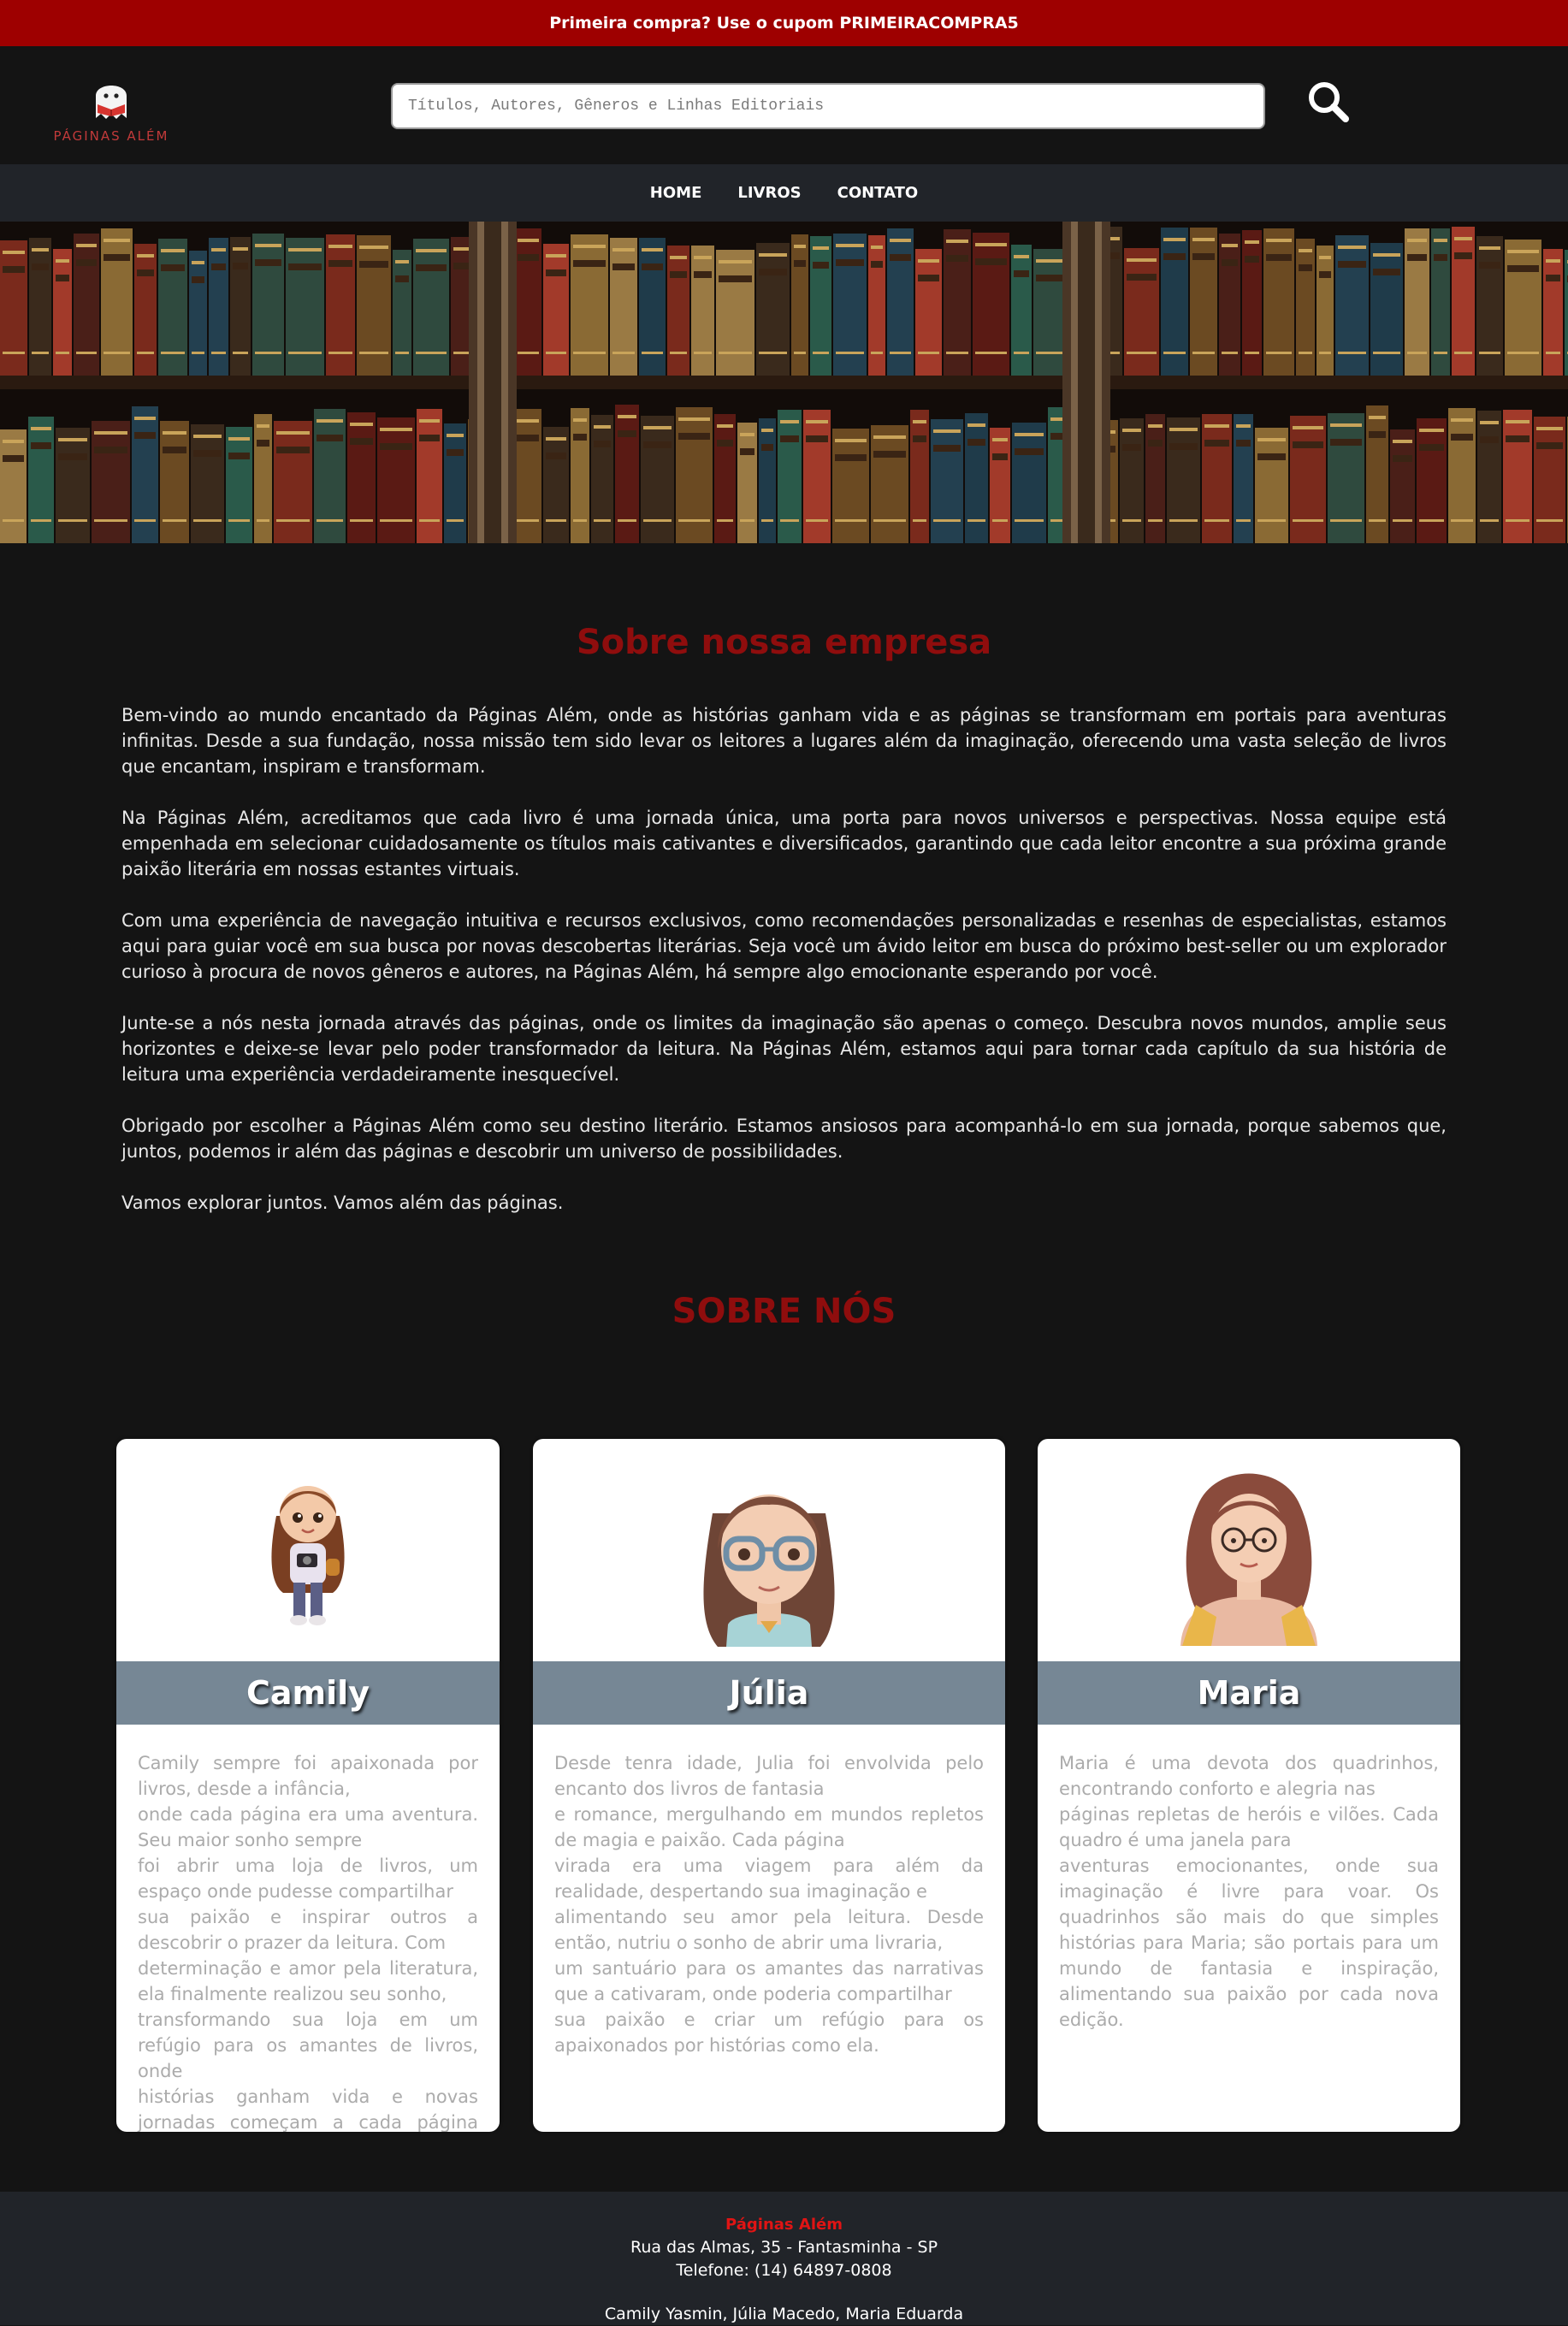  I want to click on camily-name: Camily, so click(308, 1693).